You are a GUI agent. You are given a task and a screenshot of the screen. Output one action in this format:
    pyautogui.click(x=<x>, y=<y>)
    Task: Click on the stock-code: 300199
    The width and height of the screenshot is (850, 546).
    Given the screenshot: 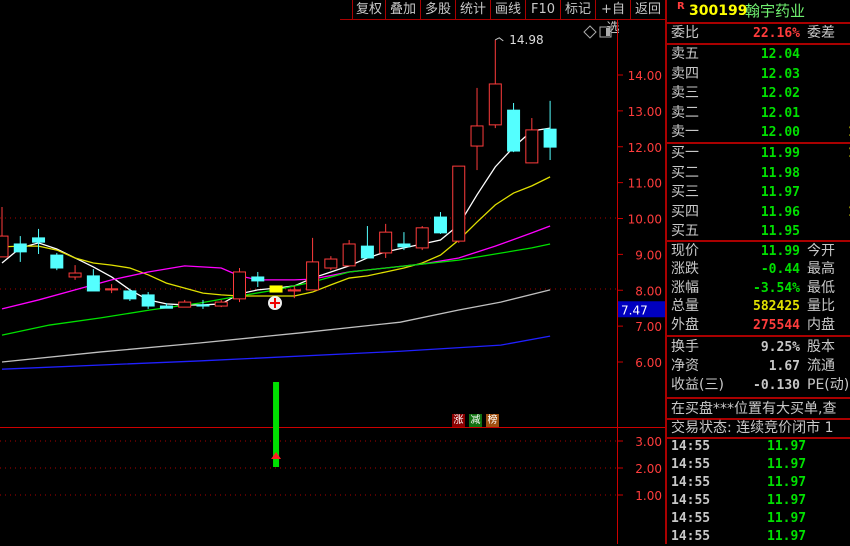 What is the action you would take?
    pyautogui.click(x=718, y=11)
    